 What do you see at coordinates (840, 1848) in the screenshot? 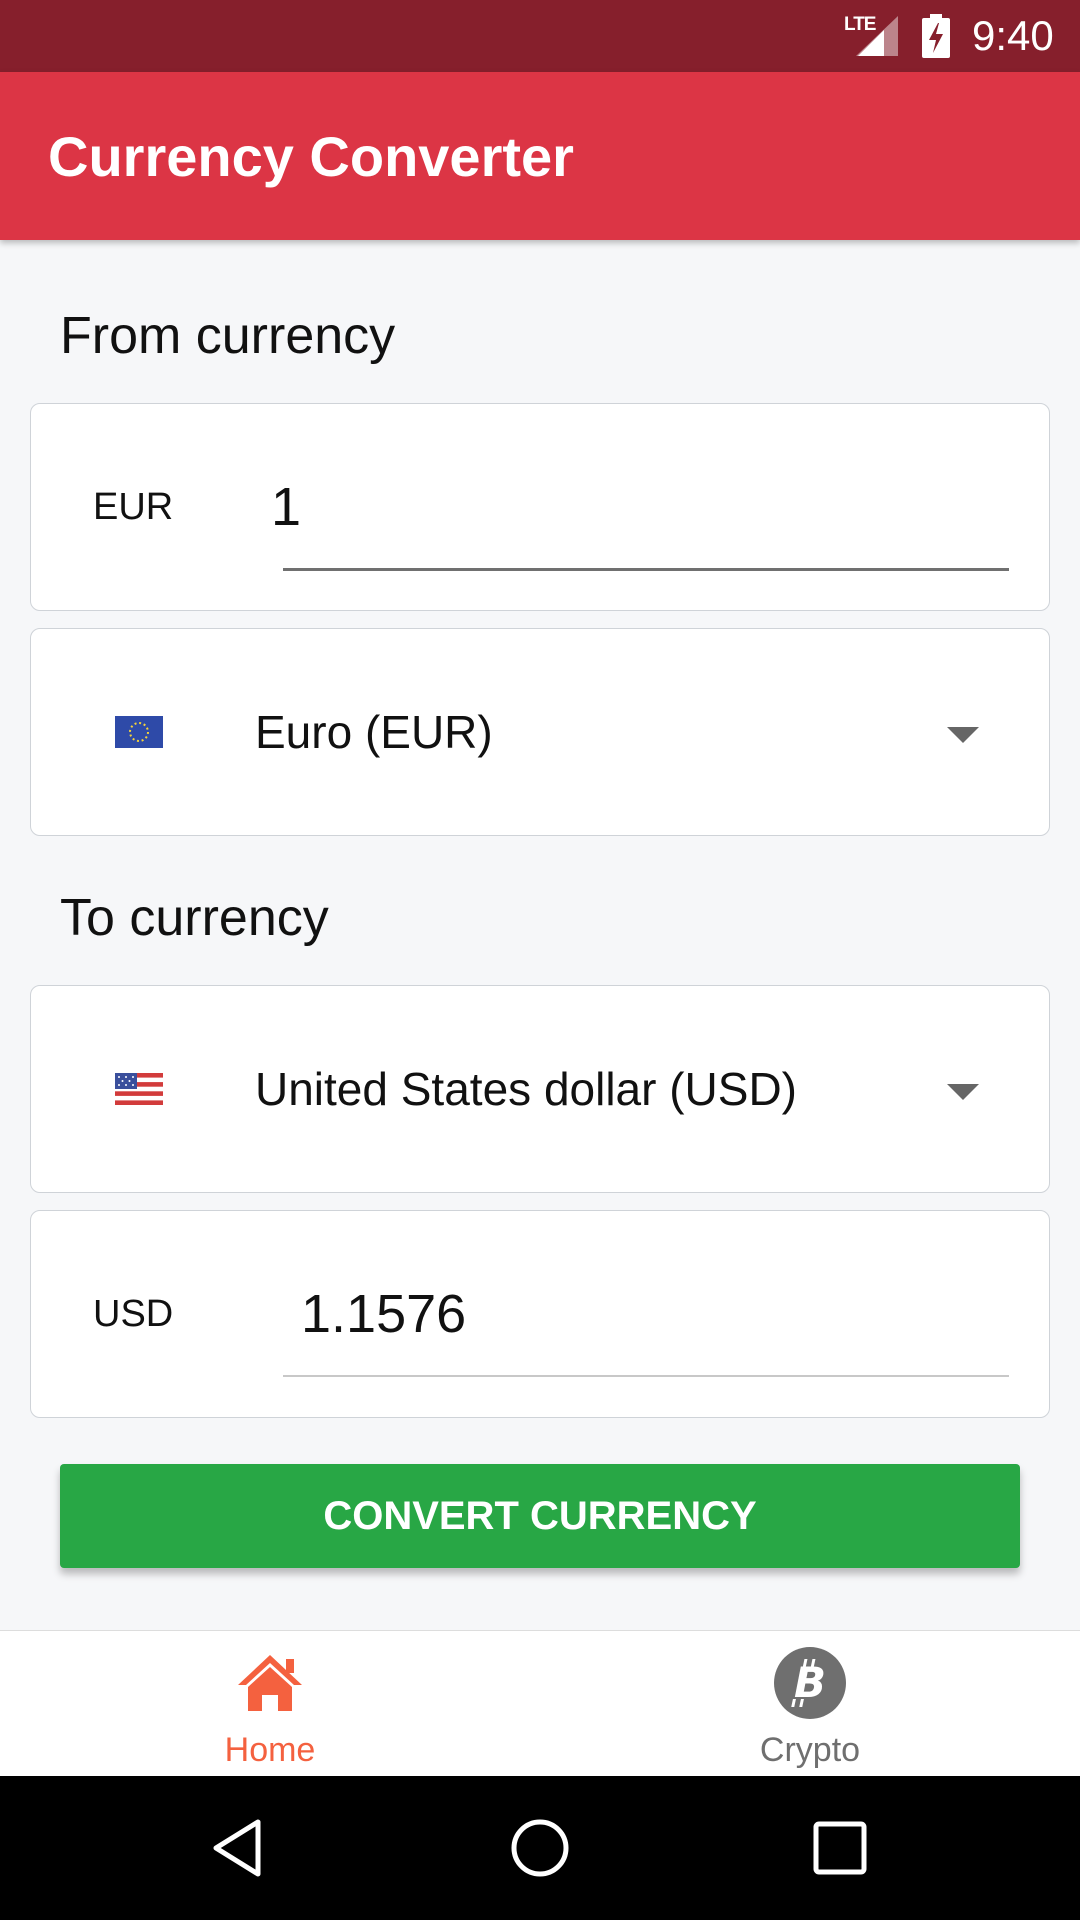
I see `recents-icon` at bounding box center [840, 1848].